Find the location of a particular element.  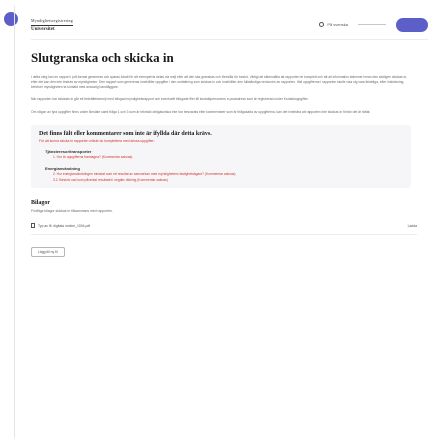

brand-line1: Myndighetsregistrering is located at coordinates (52, 20).